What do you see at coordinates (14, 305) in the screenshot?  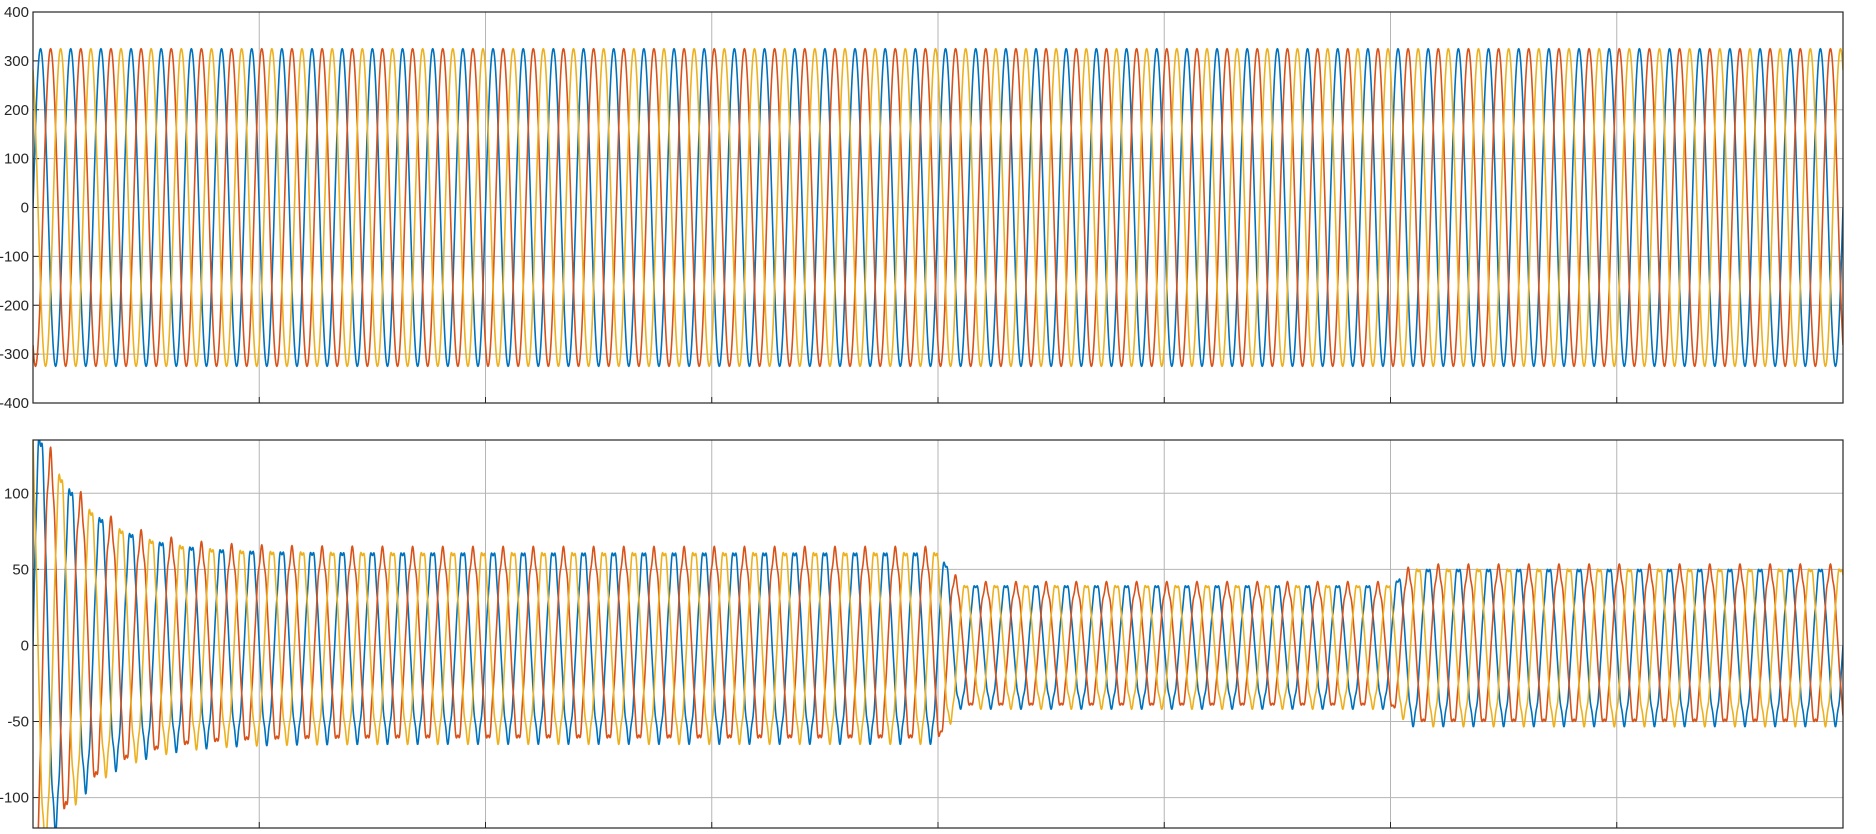 I see `y-tick-label: -200` at bounding box center [14, 305].